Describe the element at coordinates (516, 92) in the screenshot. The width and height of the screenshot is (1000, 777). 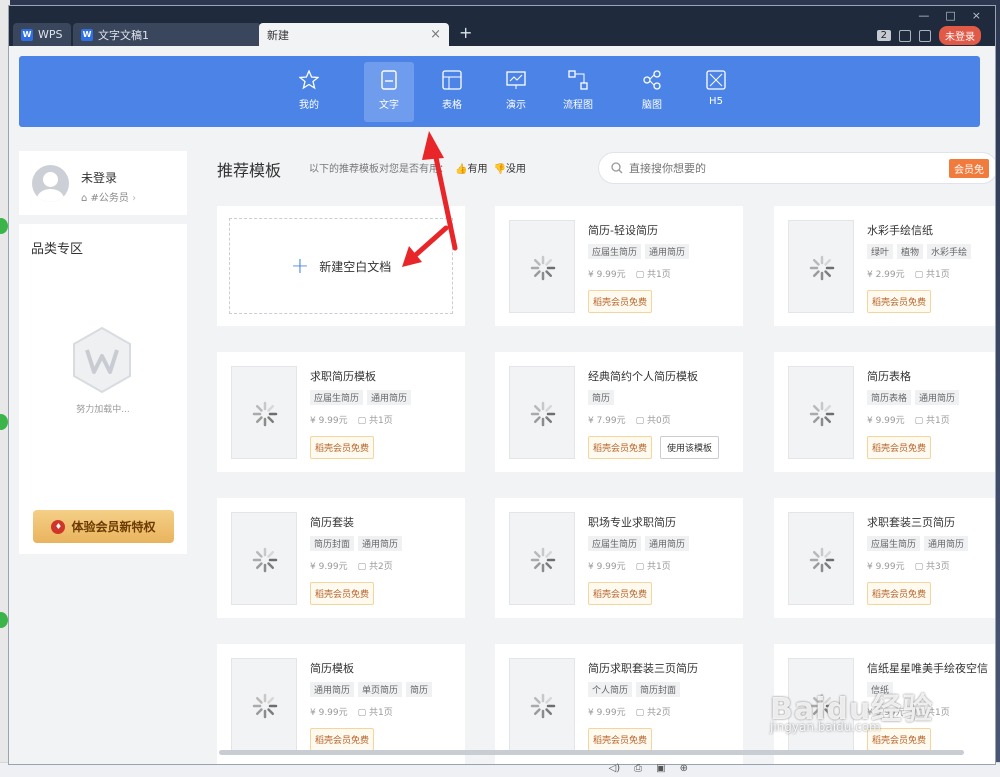
I see `category-presentation: 演示` at that location.